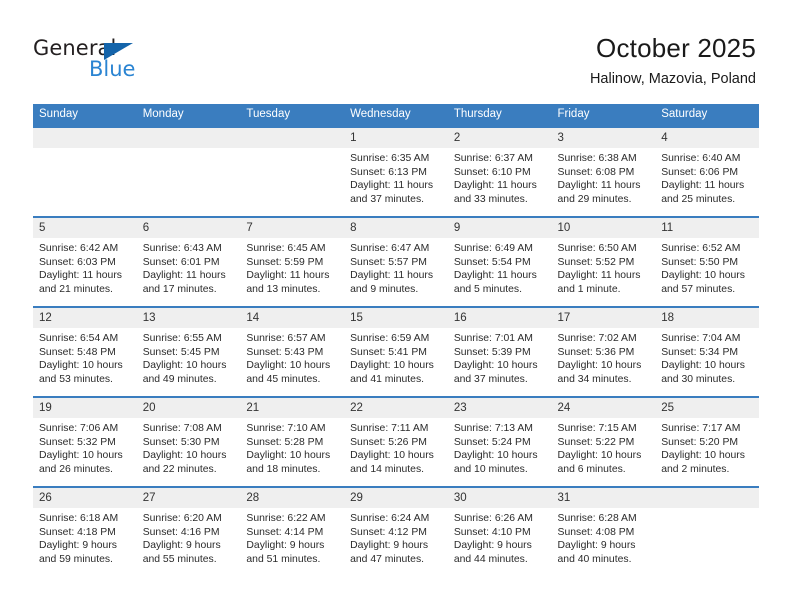  I want to click on daylight-line-2: and 45 minutes., so click(283, 379).